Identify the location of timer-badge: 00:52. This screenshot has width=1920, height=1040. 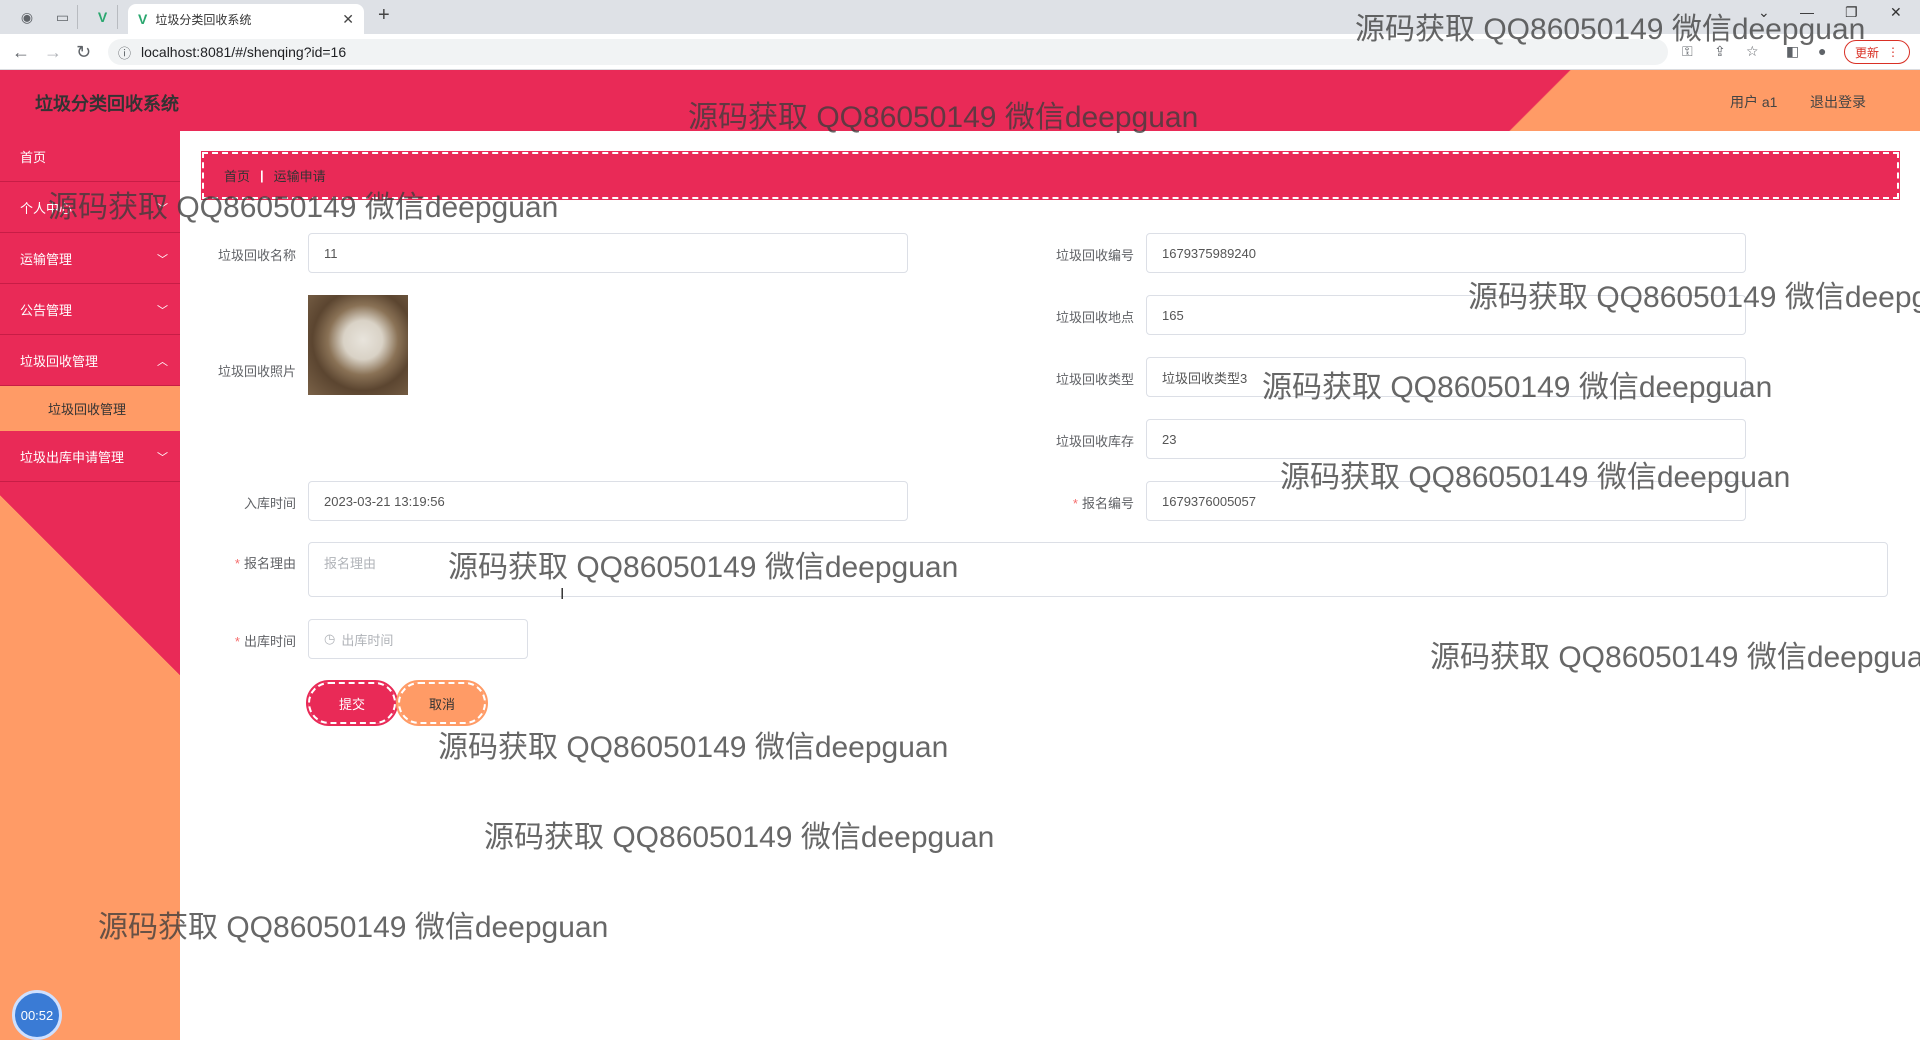
(37, 1015).